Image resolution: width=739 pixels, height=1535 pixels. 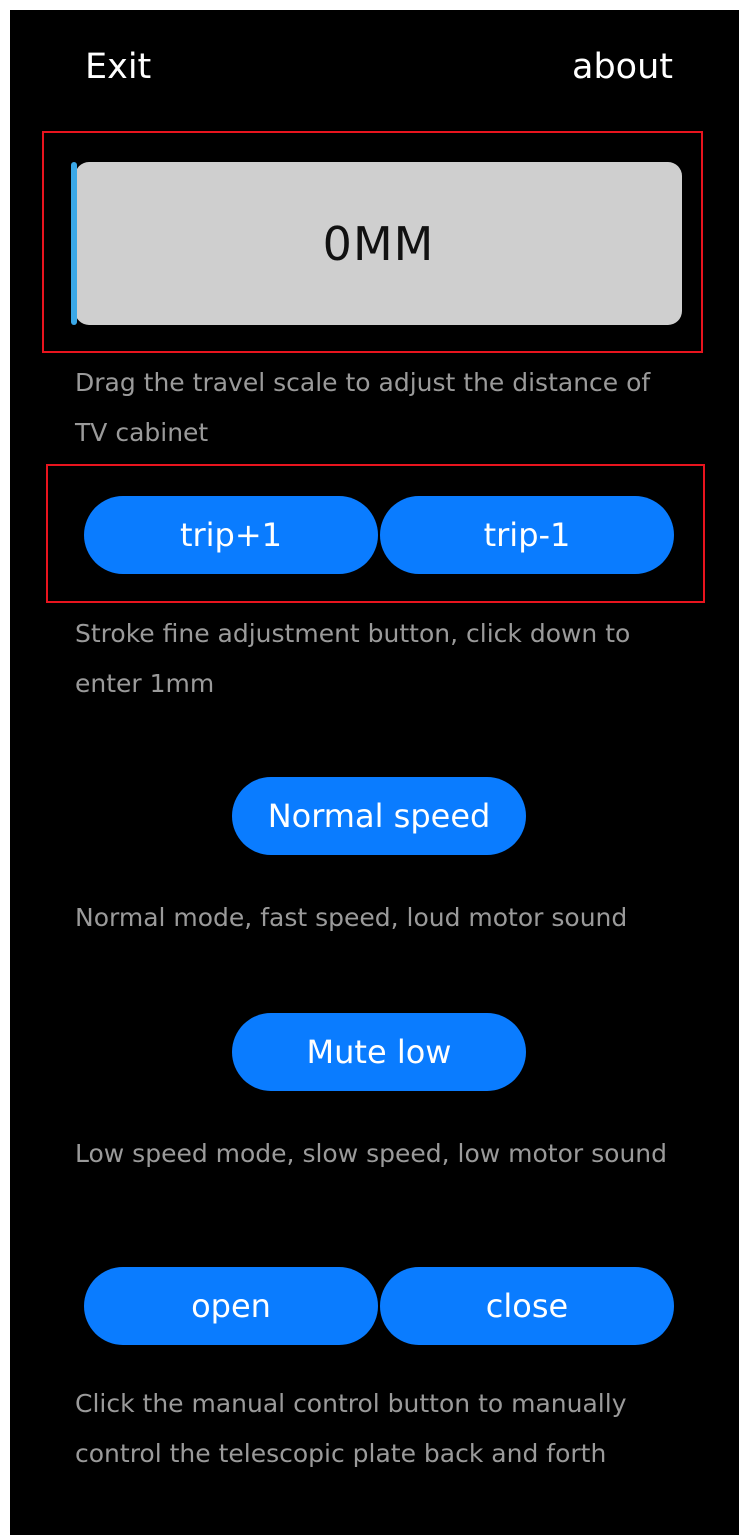 What do you see at coordinates (527, 535) in the screenshot?
I see `trip-minus-one-button: trip-1` at bounding box center [527, 535].